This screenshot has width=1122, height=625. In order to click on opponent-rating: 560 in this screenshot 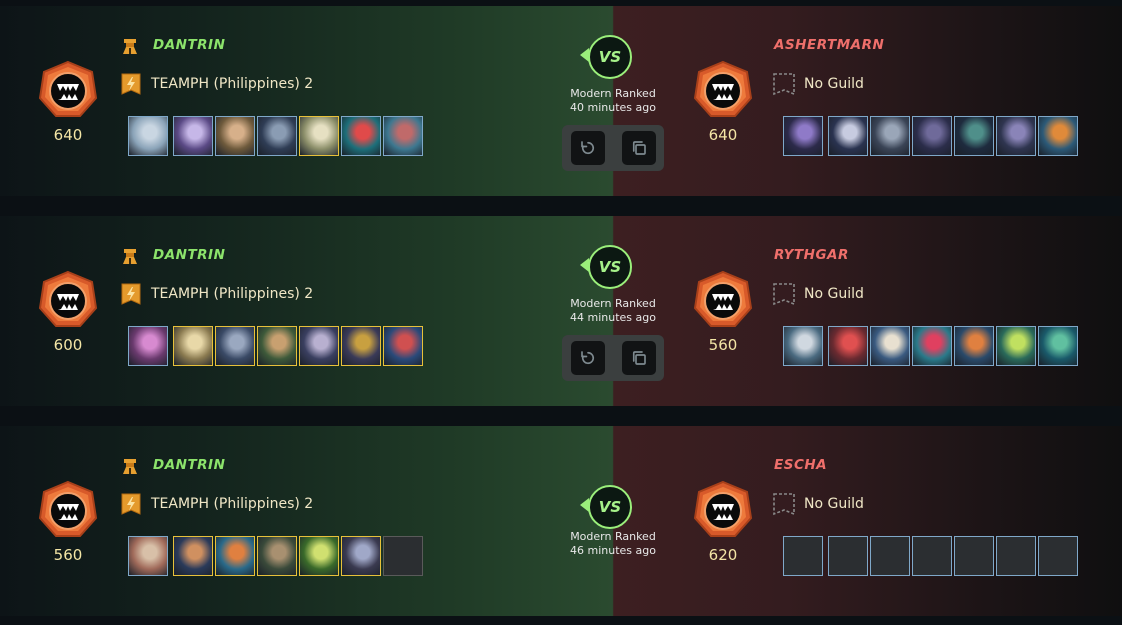, I will do `click(723, 345)`.